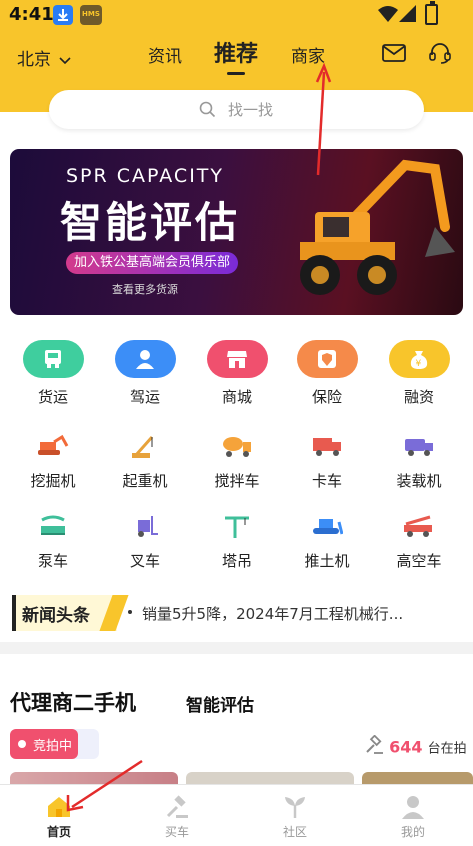  I want to click on category-loader: 装载机, so click(419, 460).